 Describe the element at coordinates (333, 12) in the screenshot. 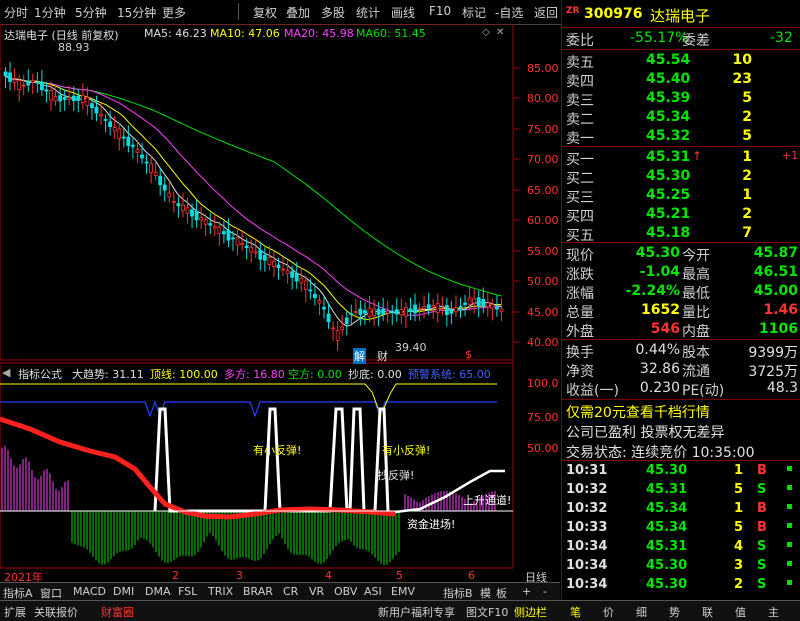

I see `toolbar-item-multi: 多股` at that location.